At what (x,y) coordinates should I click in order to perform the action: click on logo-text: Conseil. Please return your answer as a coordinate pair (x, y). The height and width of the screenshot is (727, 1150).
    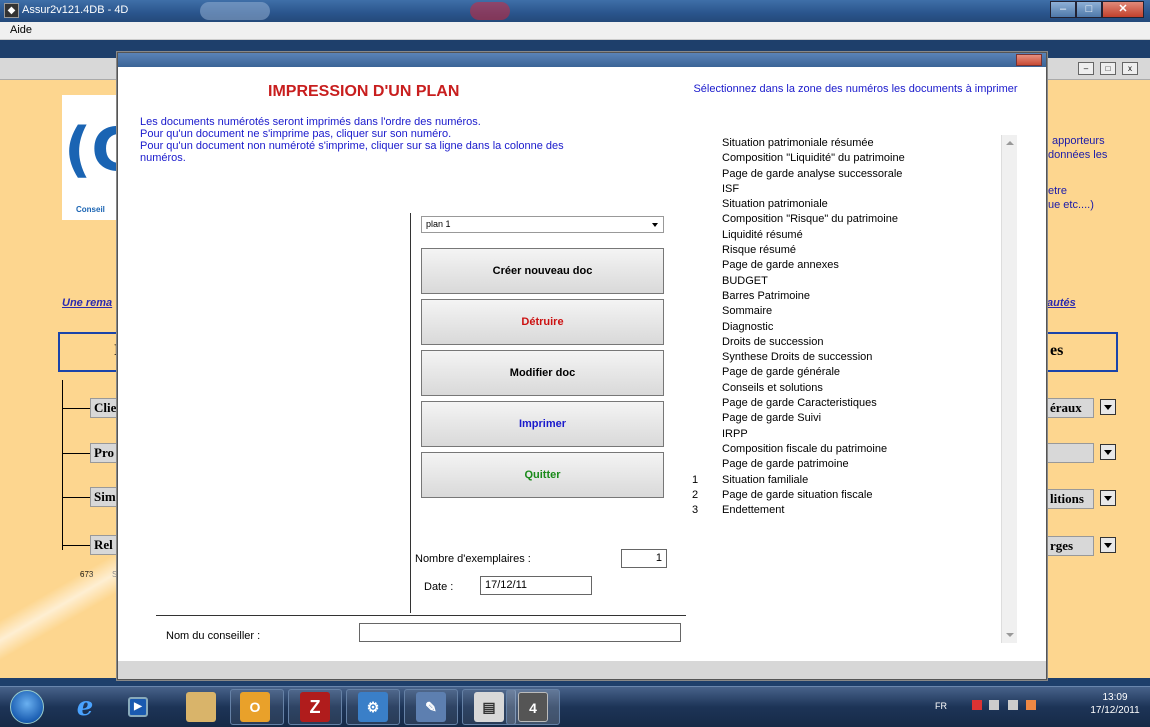
    Looking at the image, I should click on (90, 209).